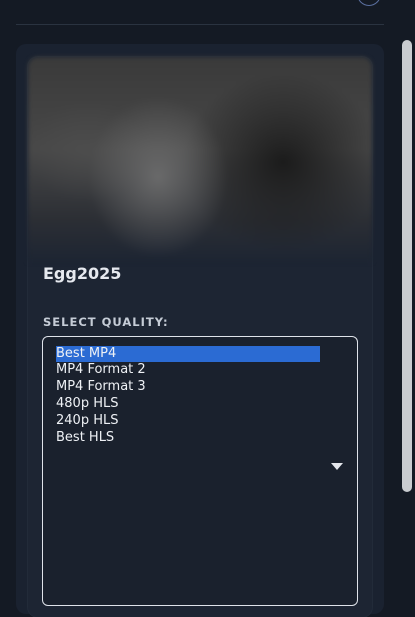 Image resolution: width=415 pixels, height=617 pixels. I want to click on header-button, so click(369, 3).